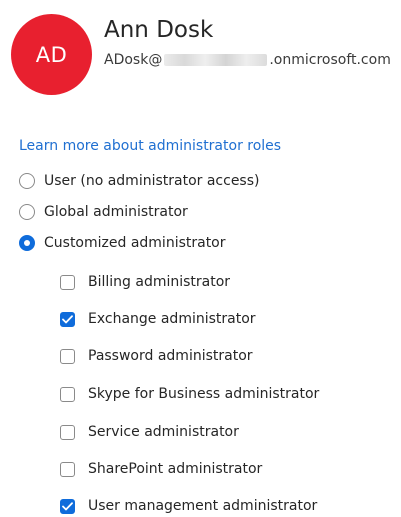  Describe the element at coordinates (150, 146) in the screenshot. I see `learn-more-link: Learn more about administrator roles` at that location.